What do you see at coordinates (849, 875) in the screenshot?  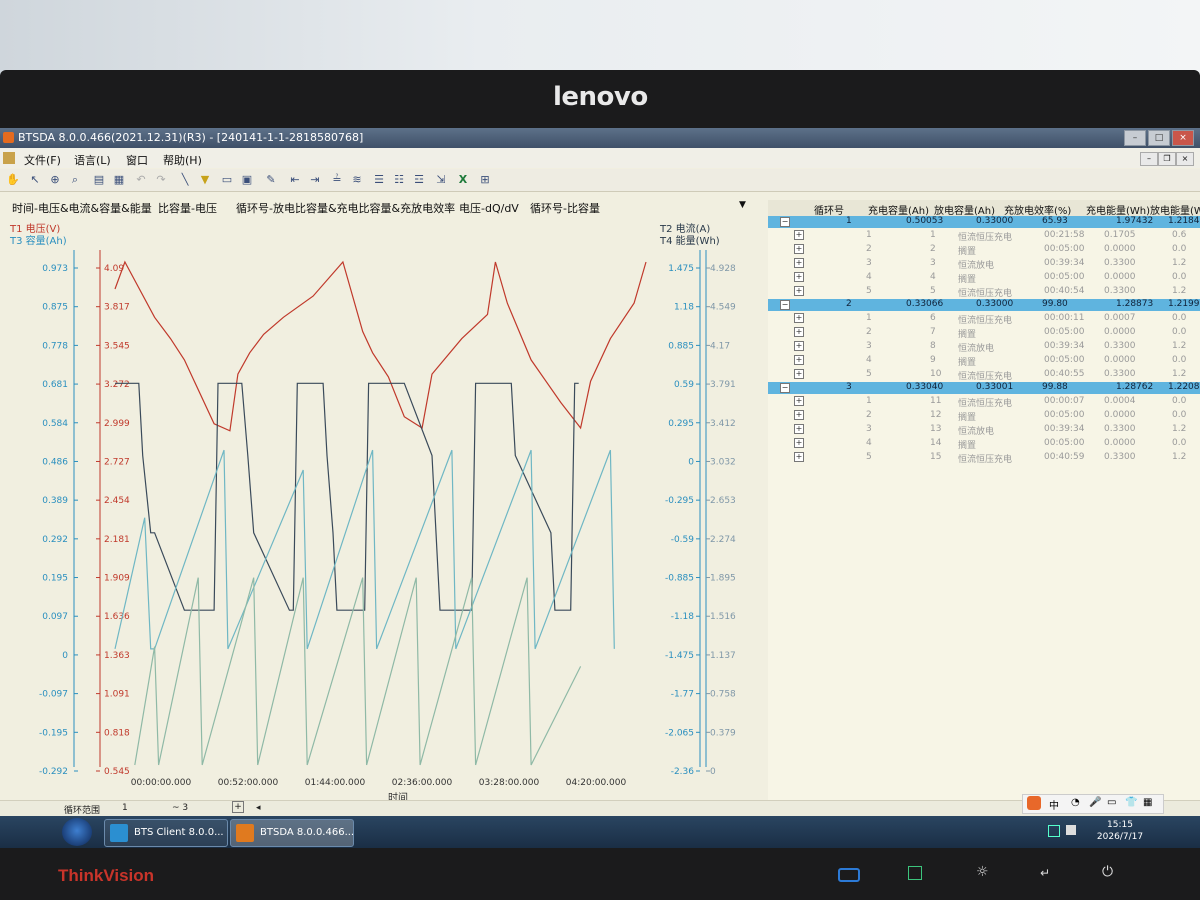 I see `input-icon` at bounding box center [849, 875].